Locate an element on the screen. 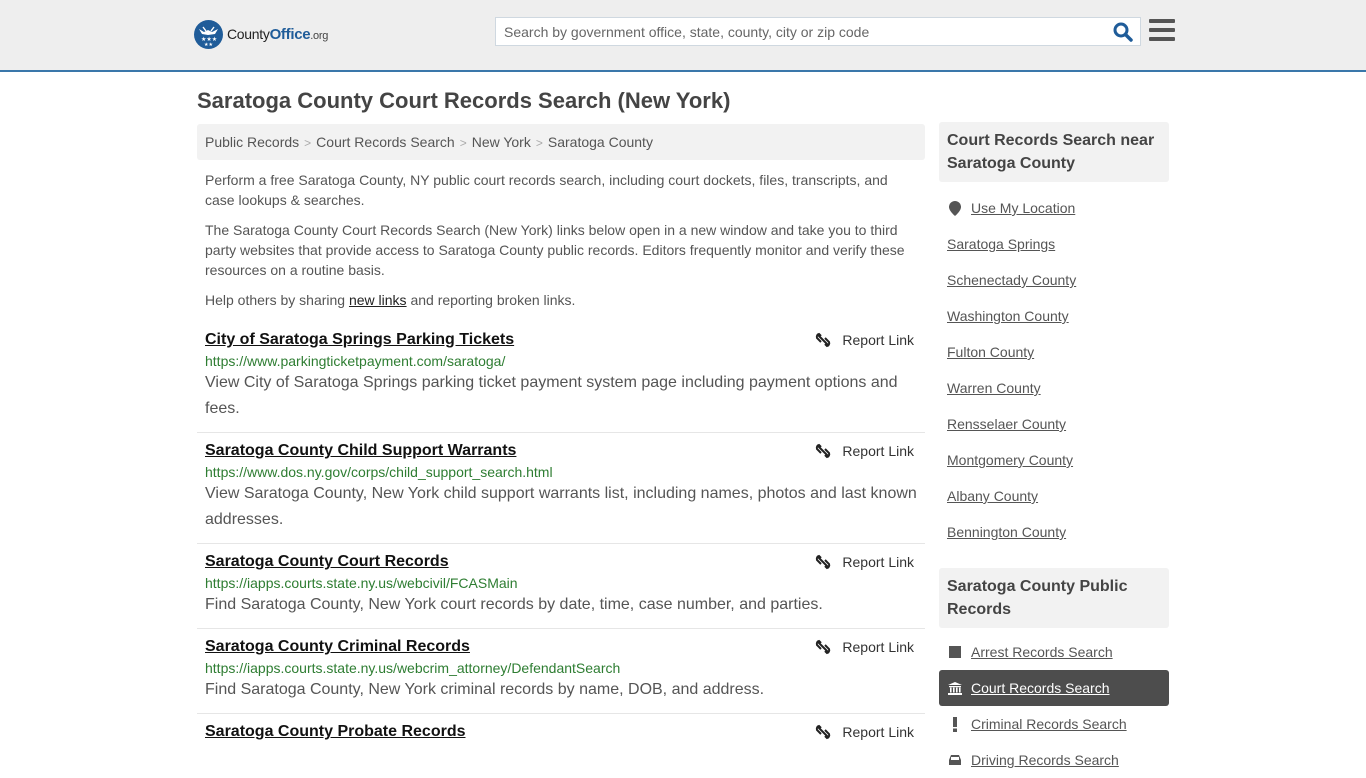 The height and width of the screenshot is (778, 1366). search-button is located at coordinates (1123, 32).